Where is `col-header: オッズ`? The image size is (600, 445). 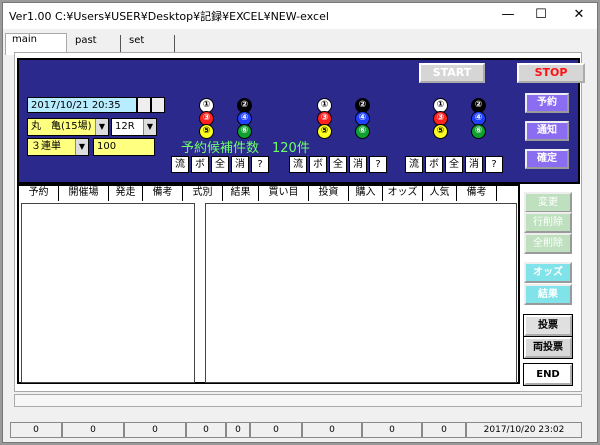
col-header: オッズ is located at coordinates (403, 193).